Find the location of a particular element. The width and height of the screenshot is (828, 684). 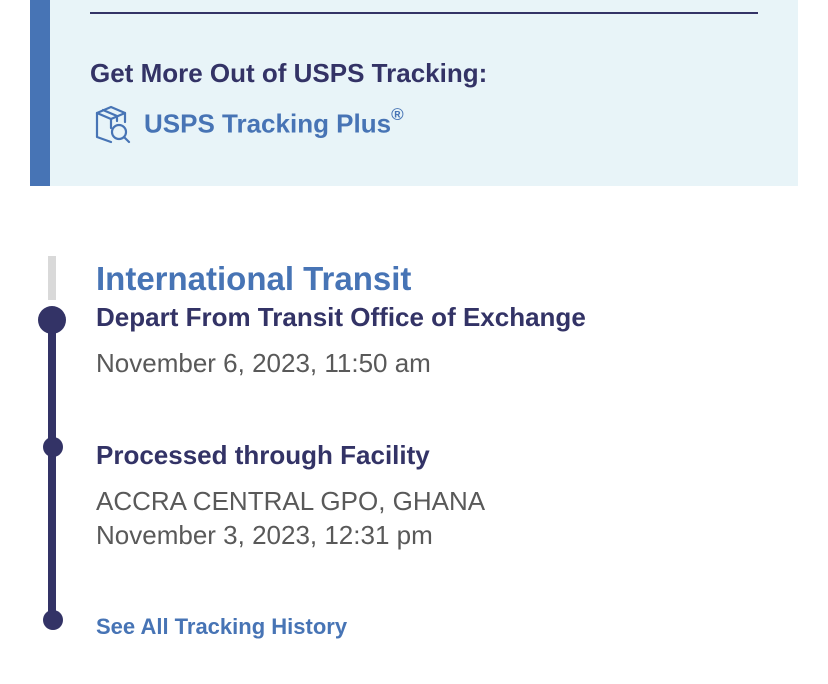

timeline-end-dot is located at coordinates (53, 620).